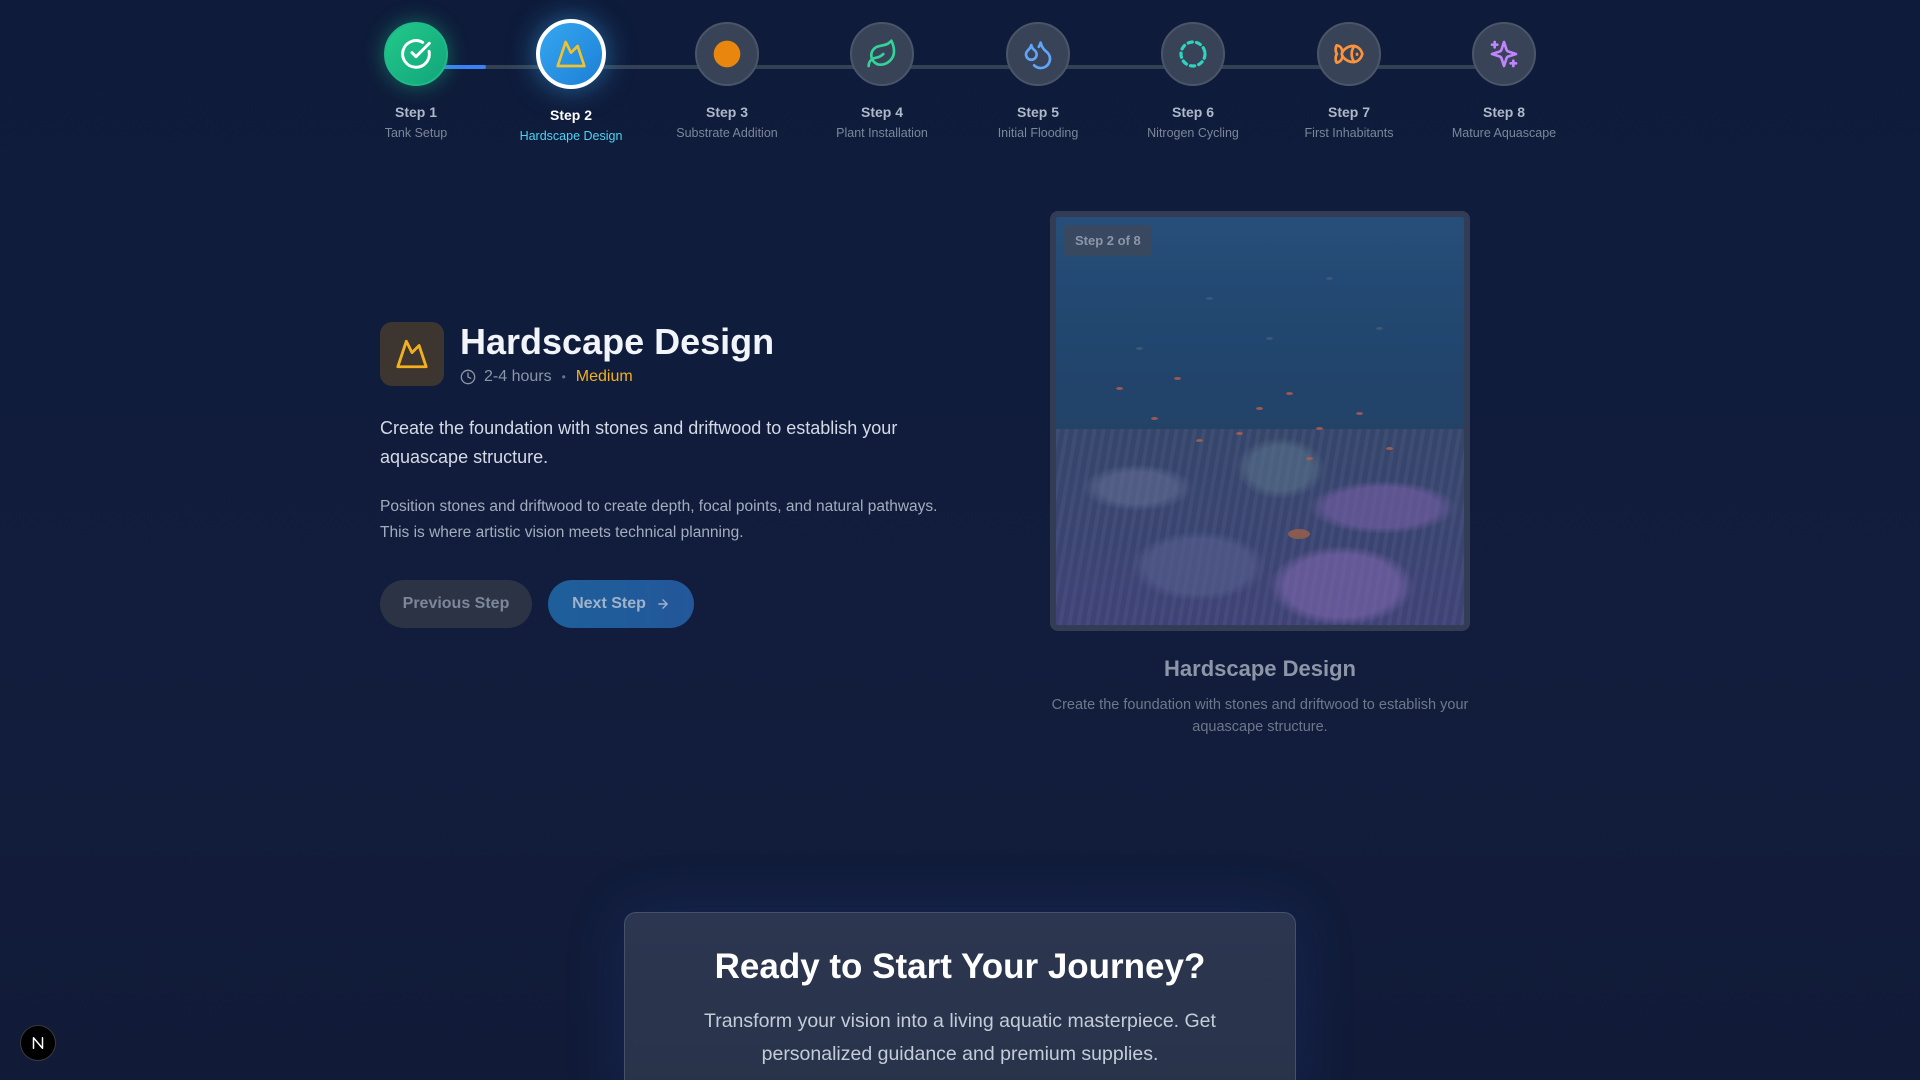 This screenshot has height=1080, width=1920. Describe the element at coordinates (1193, 133) in the screenshot. I see `step-title: Nitrogen Cycling` at that location.